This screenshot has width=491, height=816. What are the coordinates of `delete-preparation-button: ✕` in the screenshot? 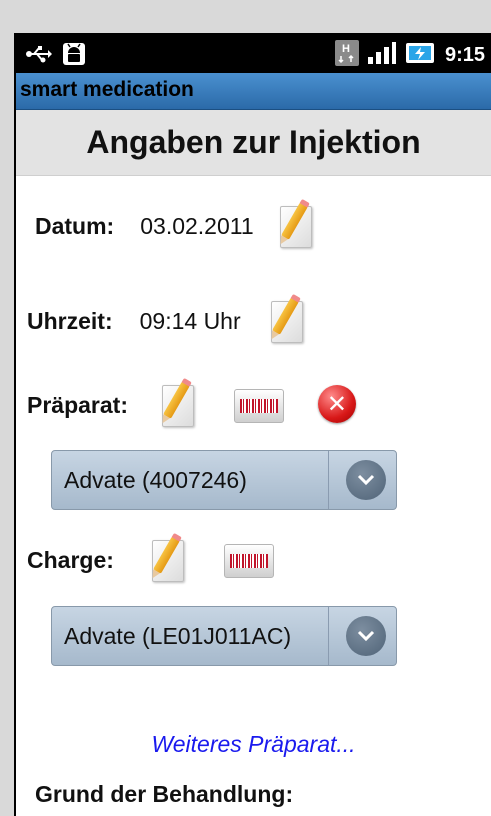 It's located at (338, 405).